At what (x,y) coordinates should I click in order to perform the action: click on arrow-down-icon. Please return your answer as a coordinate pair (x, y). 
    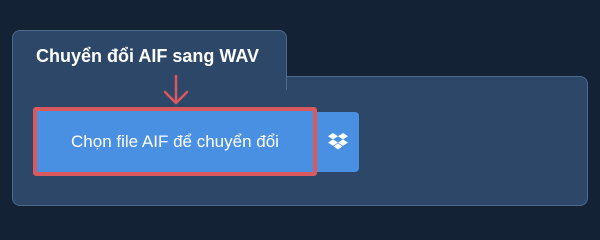
    Looking at the image, I should click on (176, 89).